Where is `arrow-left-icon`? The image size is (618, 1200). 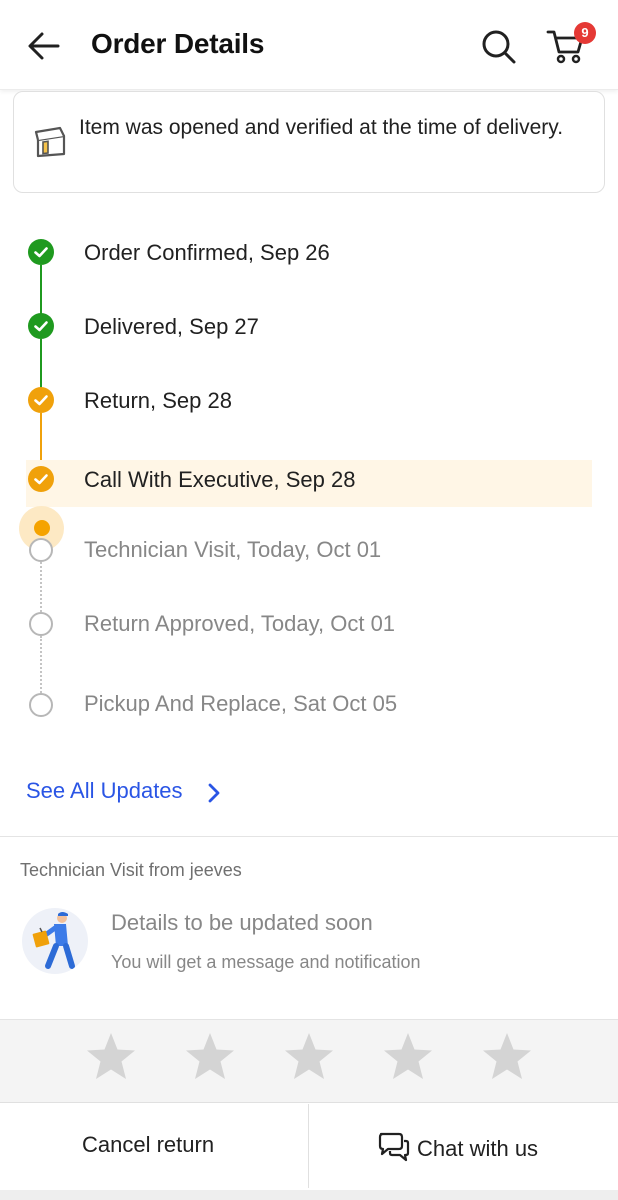 arrow-left-icon is located at coordinates (44, 46).